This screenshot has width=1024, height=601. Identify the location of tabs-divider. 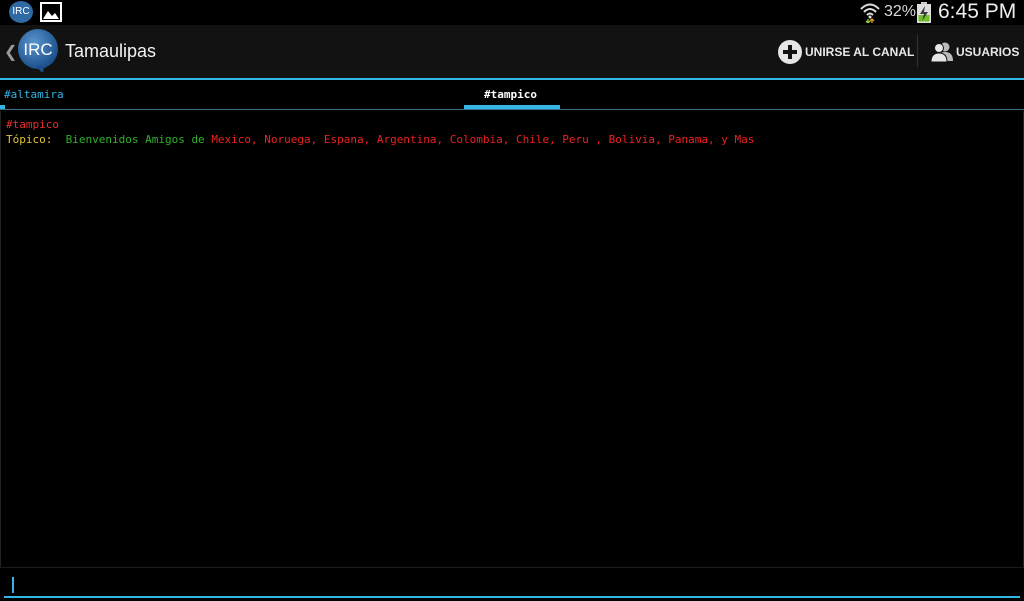
(512, 109).